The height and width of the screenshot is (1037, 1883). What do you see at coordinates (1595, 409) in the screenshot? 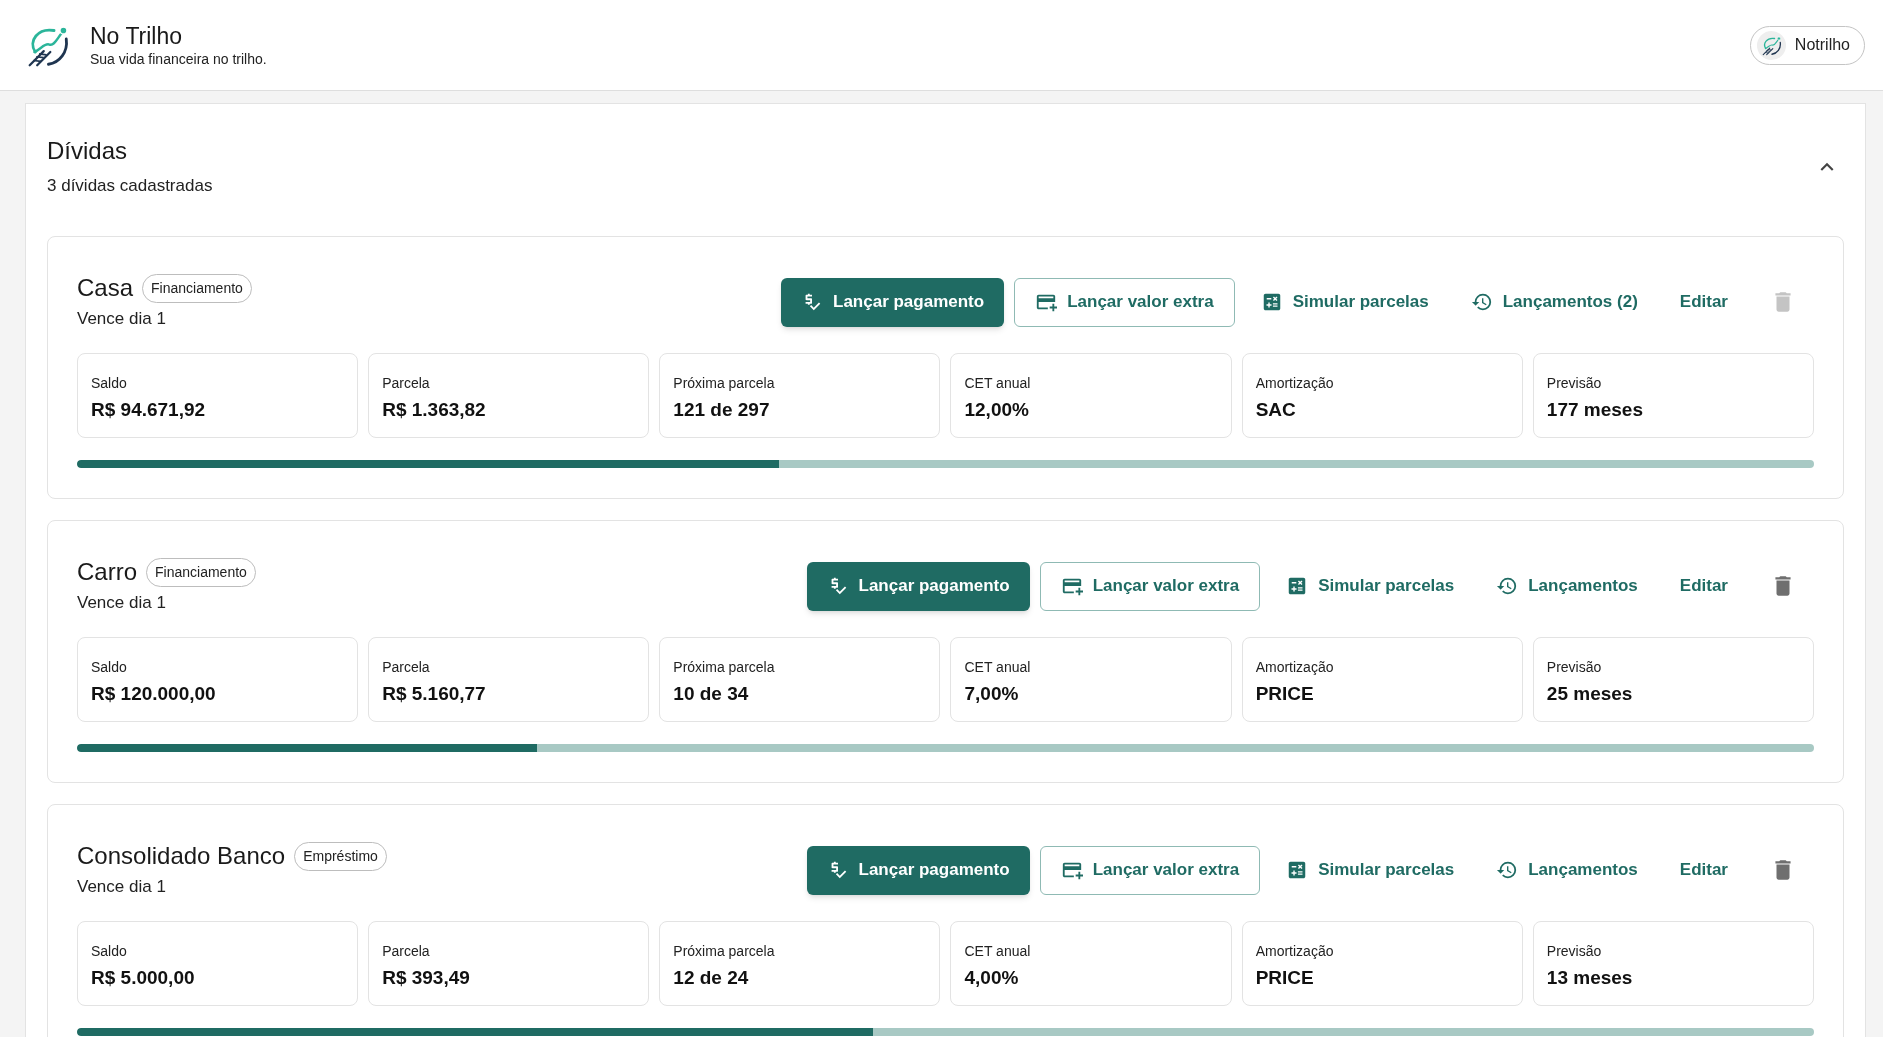
I see `stat-value: 177 meses` at bounding box center [1595, 409].